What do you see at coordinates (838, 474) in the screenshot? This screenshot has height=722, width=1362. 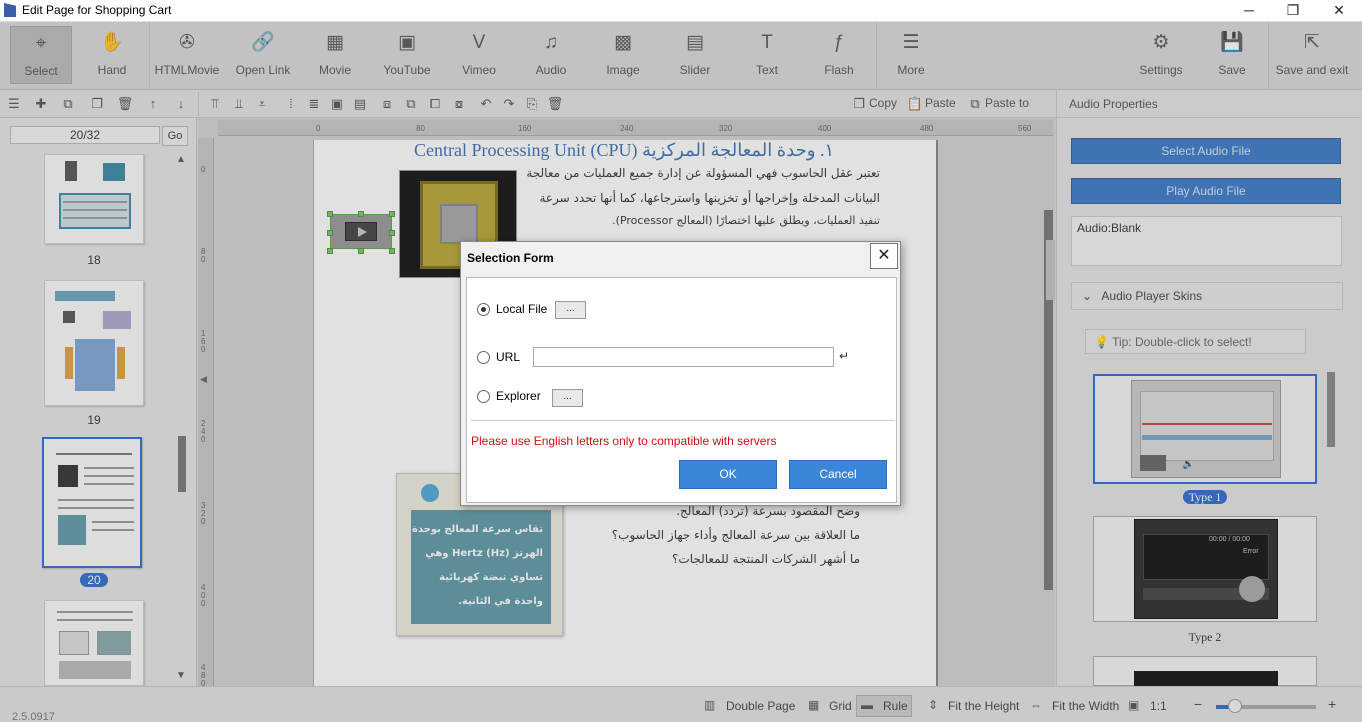 I see `cancel-button: Cancel` at bounding box center [838, 474].